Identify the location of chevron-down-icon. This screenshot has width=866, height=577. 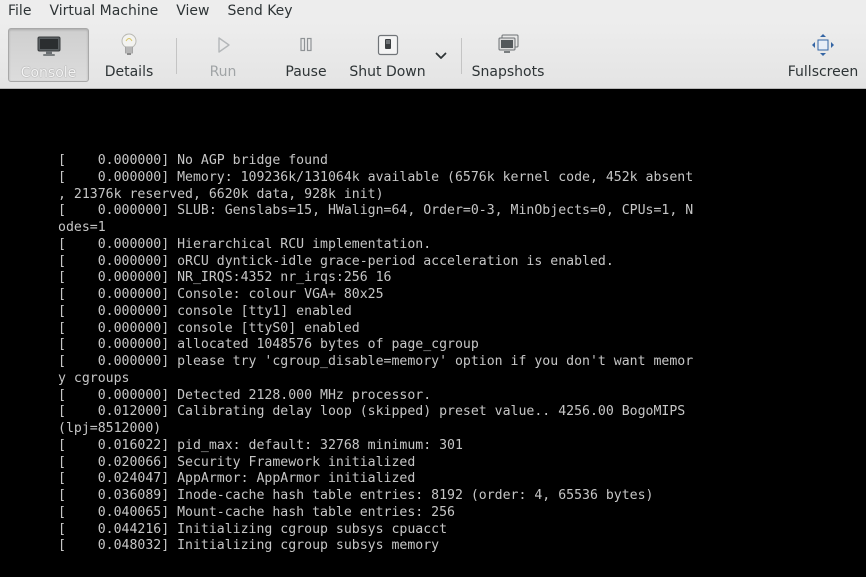
(441, 56).